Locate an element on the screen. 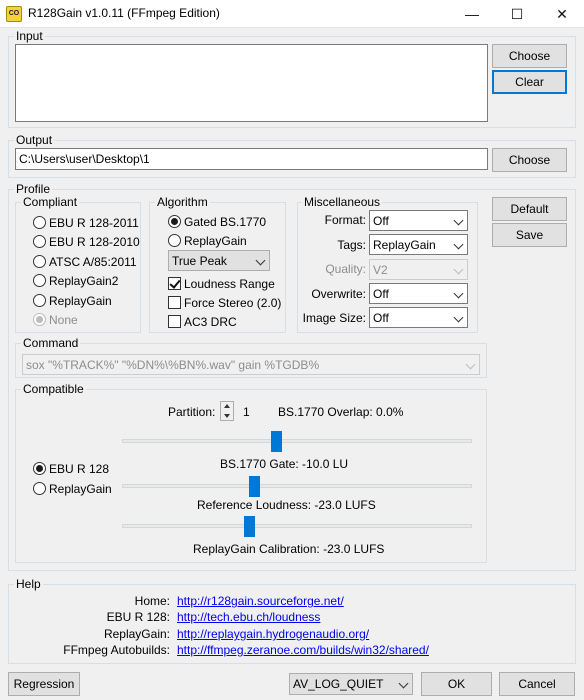  algorithm-gated-label: Gated BS.1770 is located at coordinates (225, 222).